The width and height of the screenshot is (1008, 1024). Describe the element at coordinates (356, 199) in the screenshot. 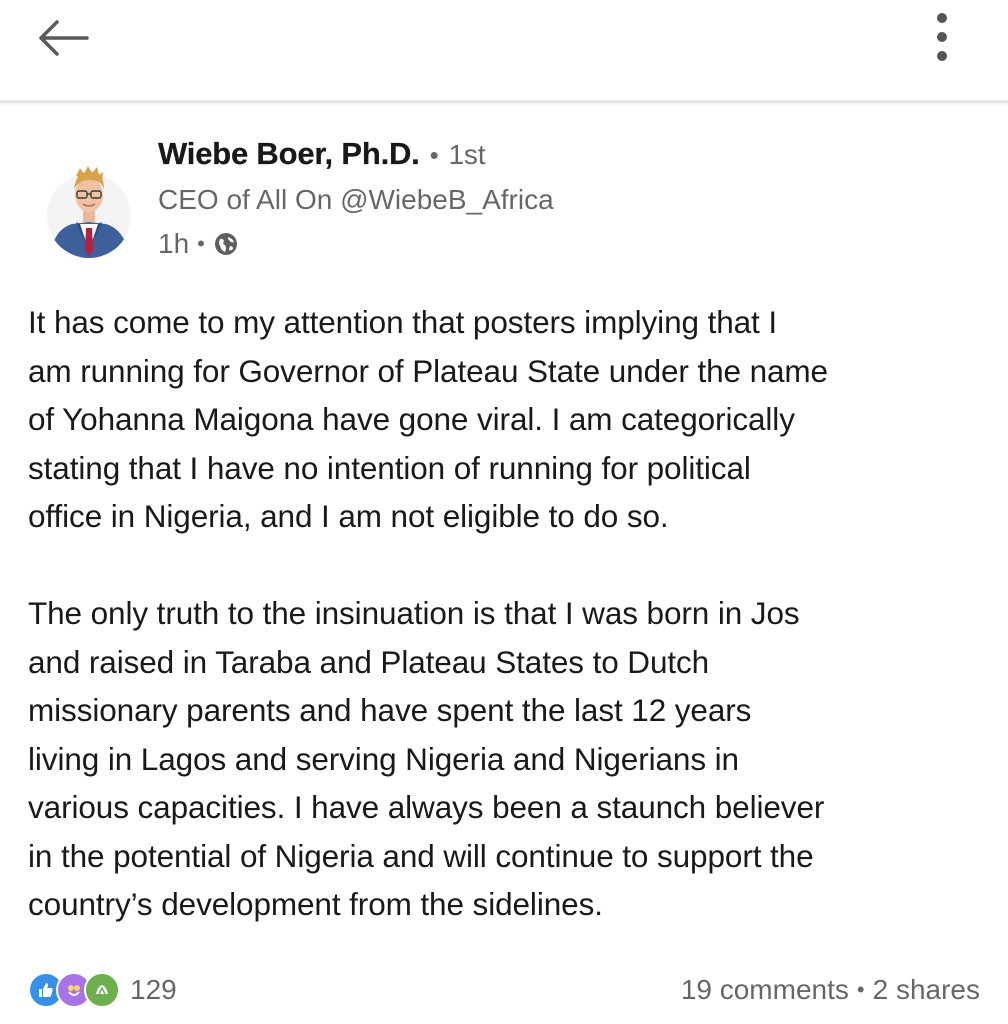

I see `author-headline: CEO of All On @WiebeB_Africa` at that location.